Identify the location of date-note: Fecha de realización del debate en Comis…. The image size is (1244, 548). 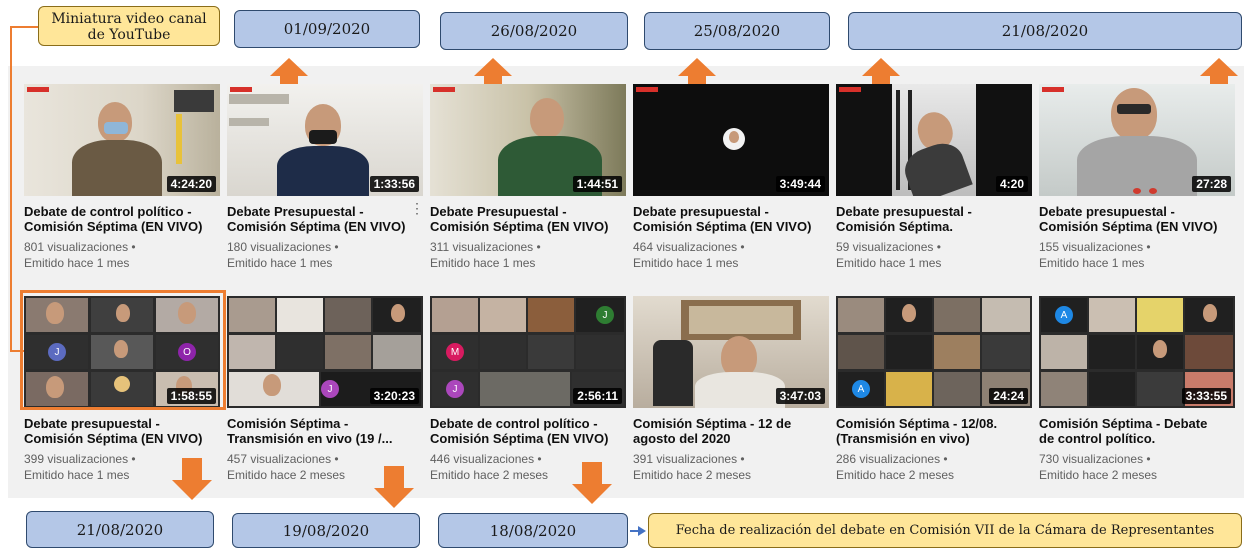
(945, 530).